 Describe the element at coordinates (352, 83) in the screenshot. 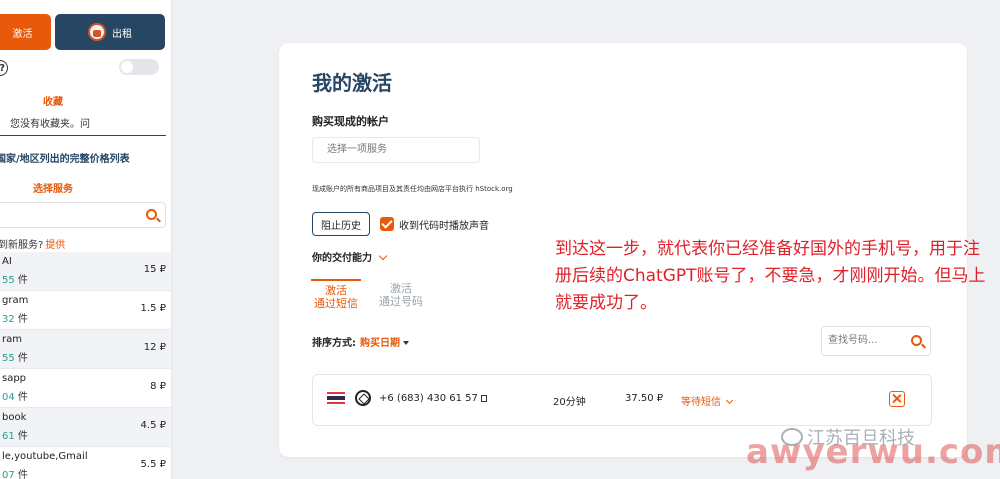

I see `page-title: 我的激活` at that location.